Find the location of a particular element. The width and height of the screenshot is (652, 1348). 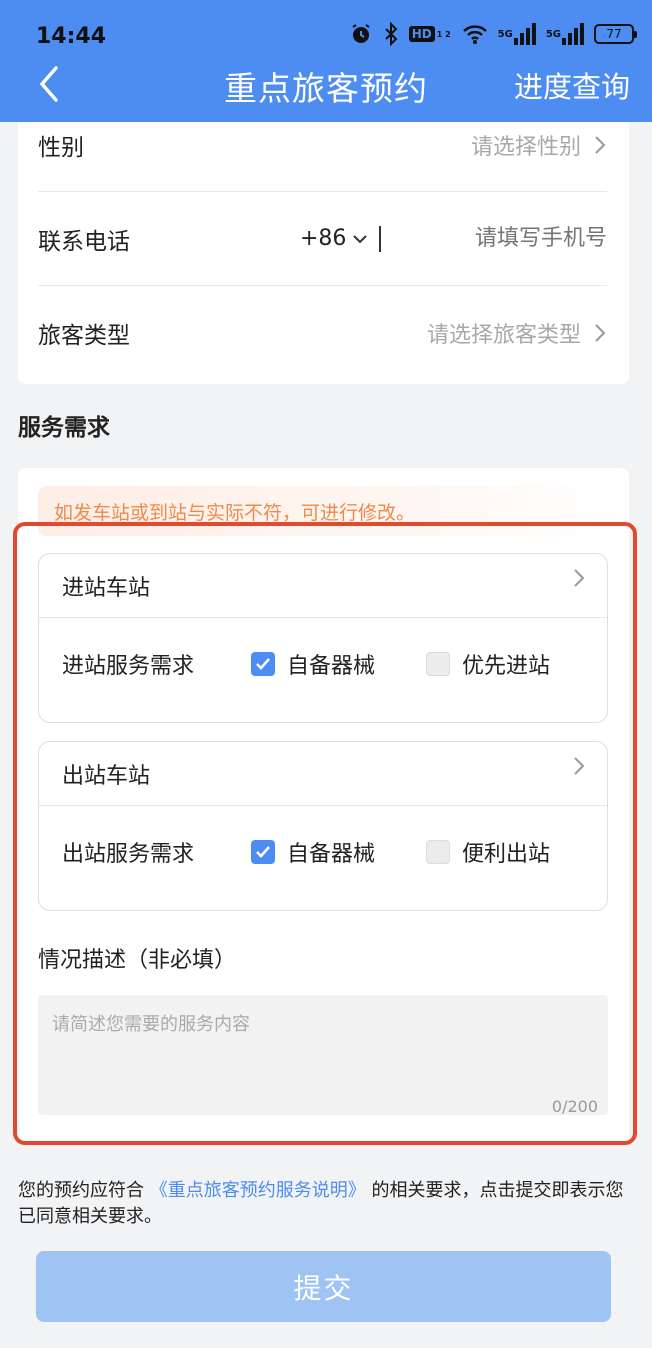

alarm-icon is located at coordinates (361, 34).